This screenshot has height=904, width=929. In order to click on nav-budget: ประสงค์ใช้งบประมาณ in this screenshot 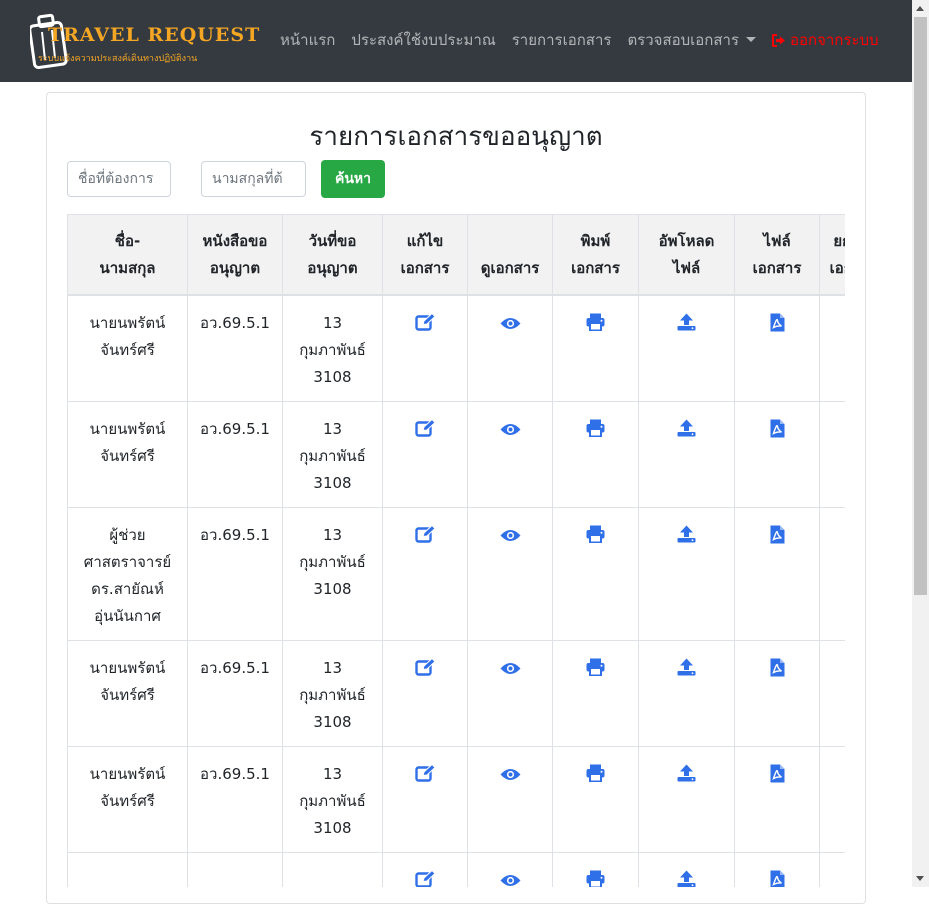, I will do `click(423, 40)`.